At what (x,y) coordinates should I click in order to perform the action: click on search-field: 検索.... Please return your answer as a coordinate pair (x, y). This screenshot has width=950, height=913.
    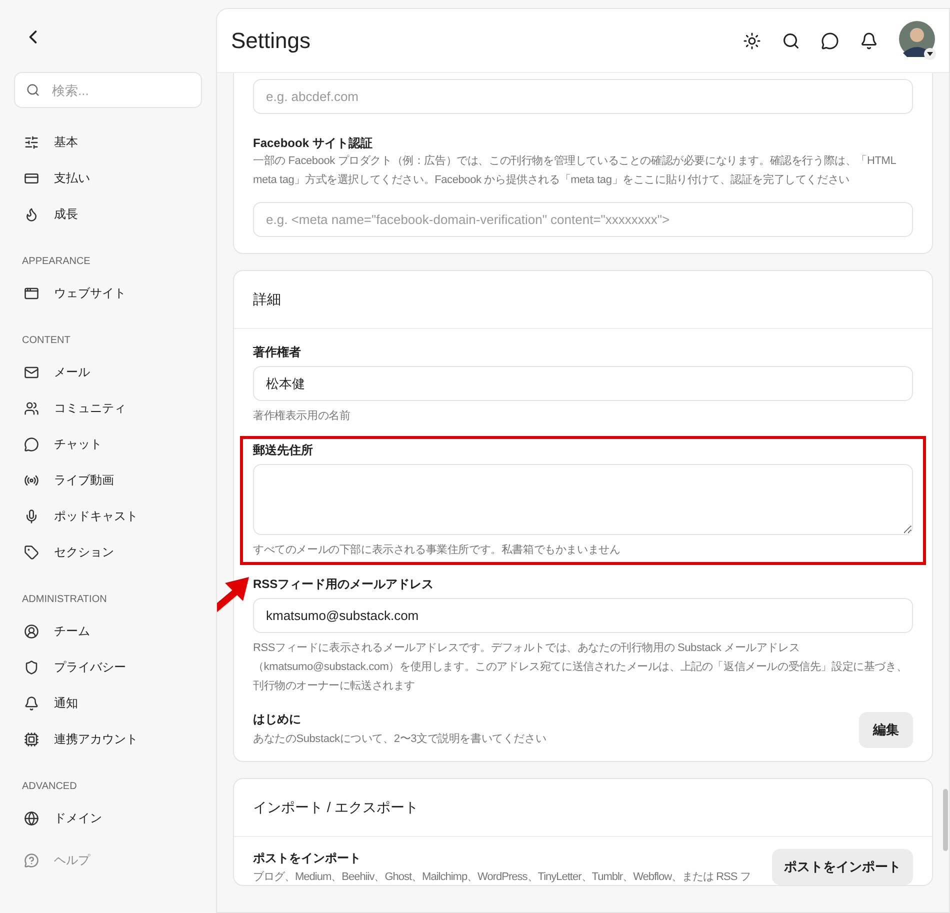
    Looking at the image, I should click on (108, 90).